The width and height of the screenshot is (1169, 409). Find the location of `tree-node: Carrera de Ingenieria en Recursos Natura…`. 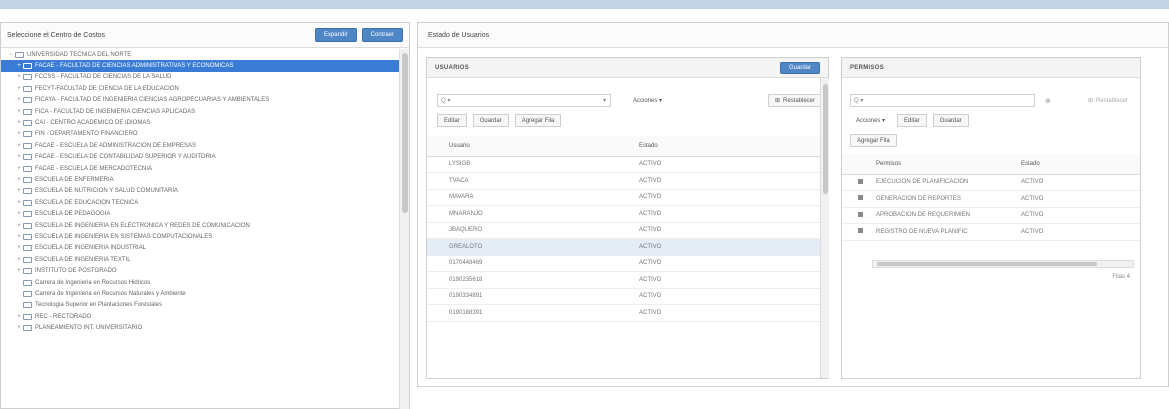

tree-node: Carrera de Ingenieria en Recursos Natura… is located at coordinates (200, 293).